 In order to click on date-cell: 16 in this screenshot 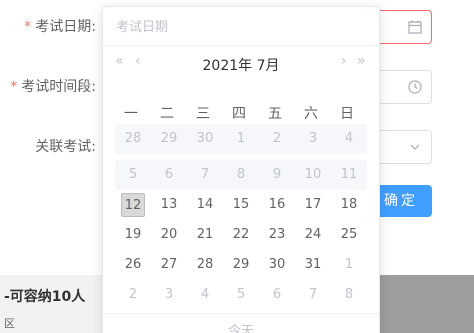, I will do `click(277, 205)`.